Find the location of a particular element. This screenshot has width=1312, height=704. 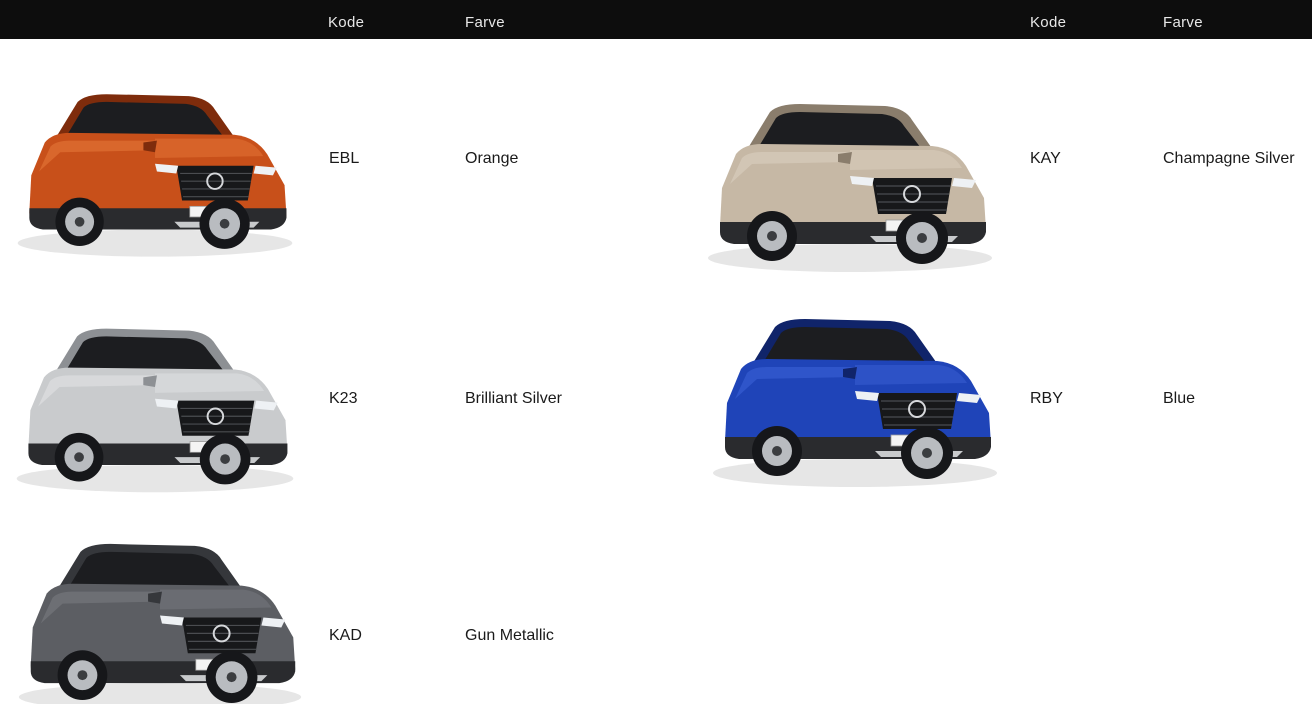

header-code-left: Kode is located at coordinates (346, 22).